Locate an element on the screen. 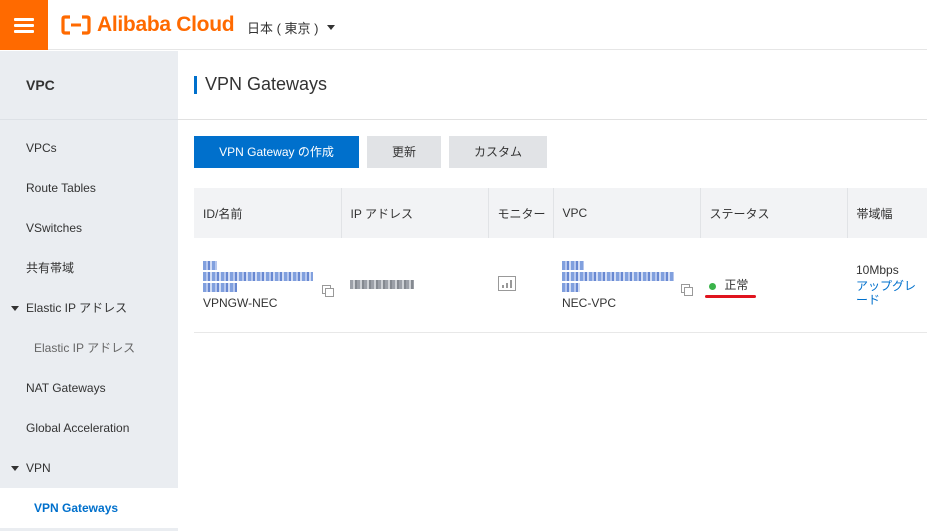  custom-button: カスタム is located at coordinates (498, 152).